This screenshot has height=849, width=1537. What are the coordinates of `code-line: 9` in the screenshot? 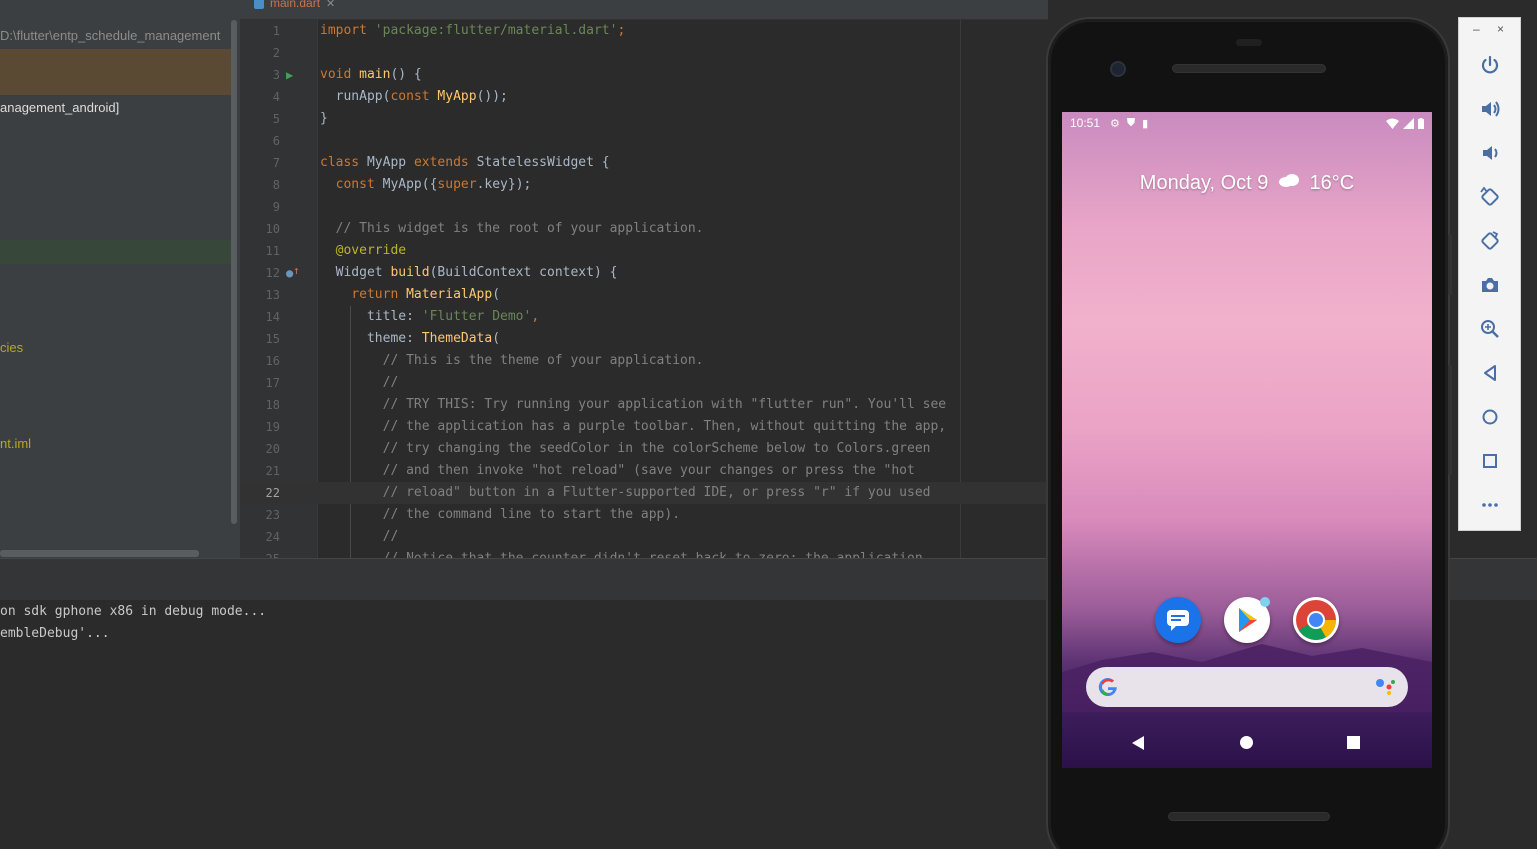 It's located at (644, 207).